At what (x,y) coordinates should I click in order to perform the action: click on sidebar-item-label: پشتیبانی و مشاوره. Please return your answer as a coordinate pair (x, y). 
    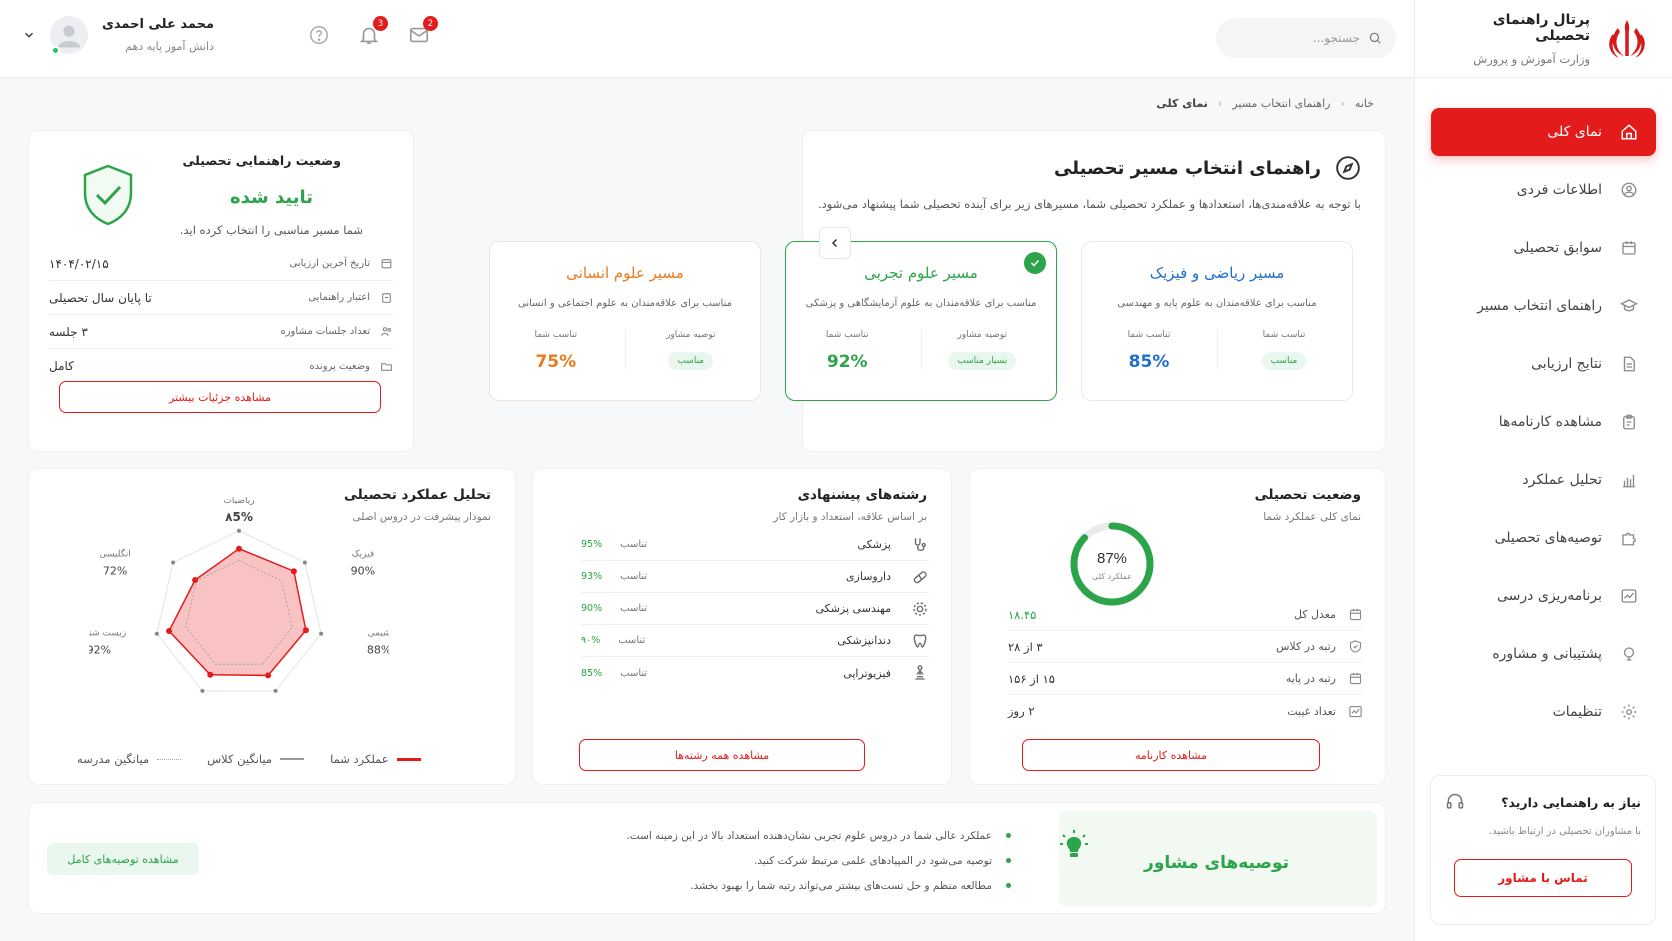
    Looking at the image, I should click on (1547, 654).